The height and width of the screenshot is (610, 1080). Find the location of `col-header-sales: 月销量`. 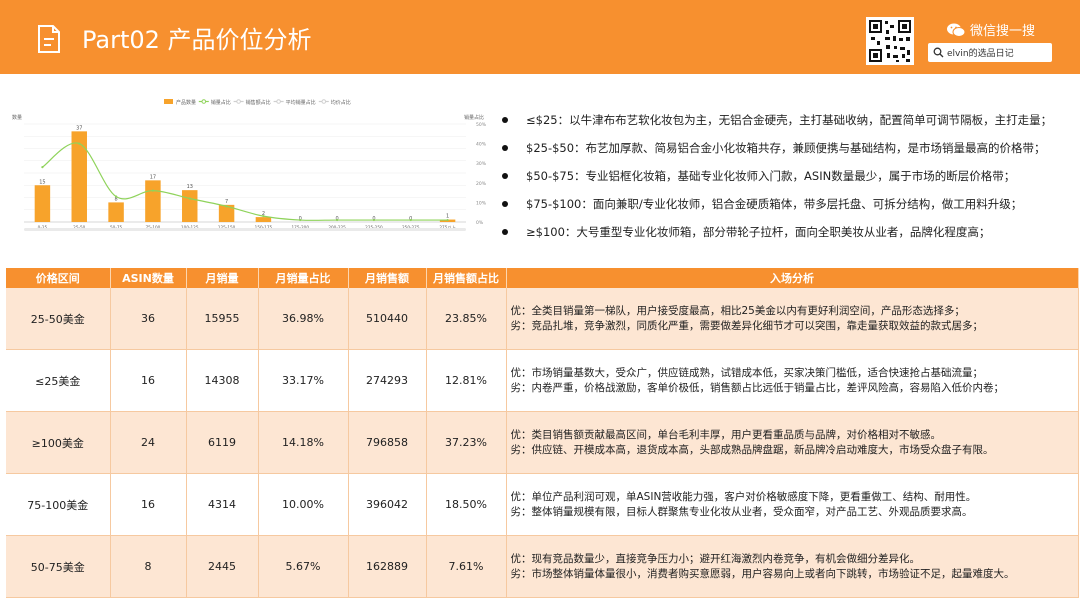

col-header-sales: 月销量 is located at coordinates (222, 278).